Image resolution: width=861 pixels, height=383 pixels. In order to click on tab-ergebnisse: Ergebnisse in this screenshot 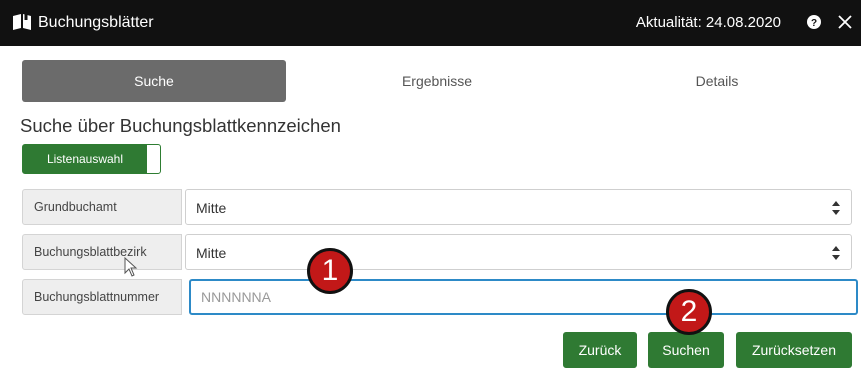, I will do `click(437, 81)`.